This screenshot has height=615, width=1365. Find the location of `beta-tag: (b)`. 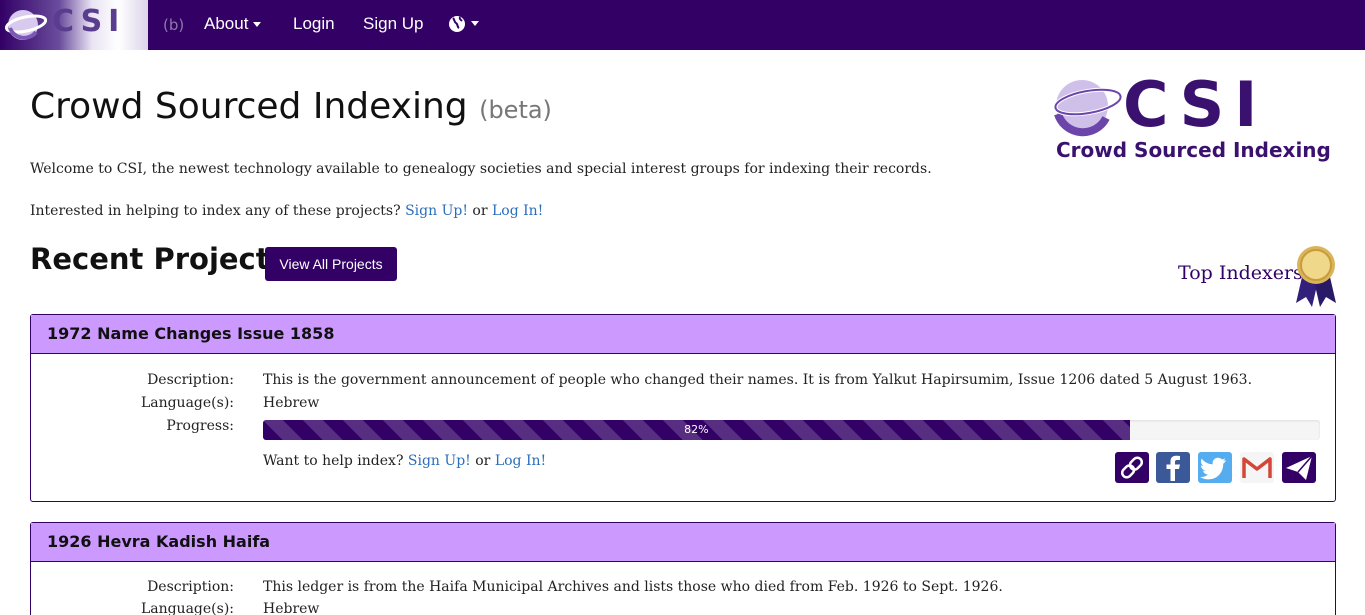

beta-tag: (b) is located at coordinates (174, 25).